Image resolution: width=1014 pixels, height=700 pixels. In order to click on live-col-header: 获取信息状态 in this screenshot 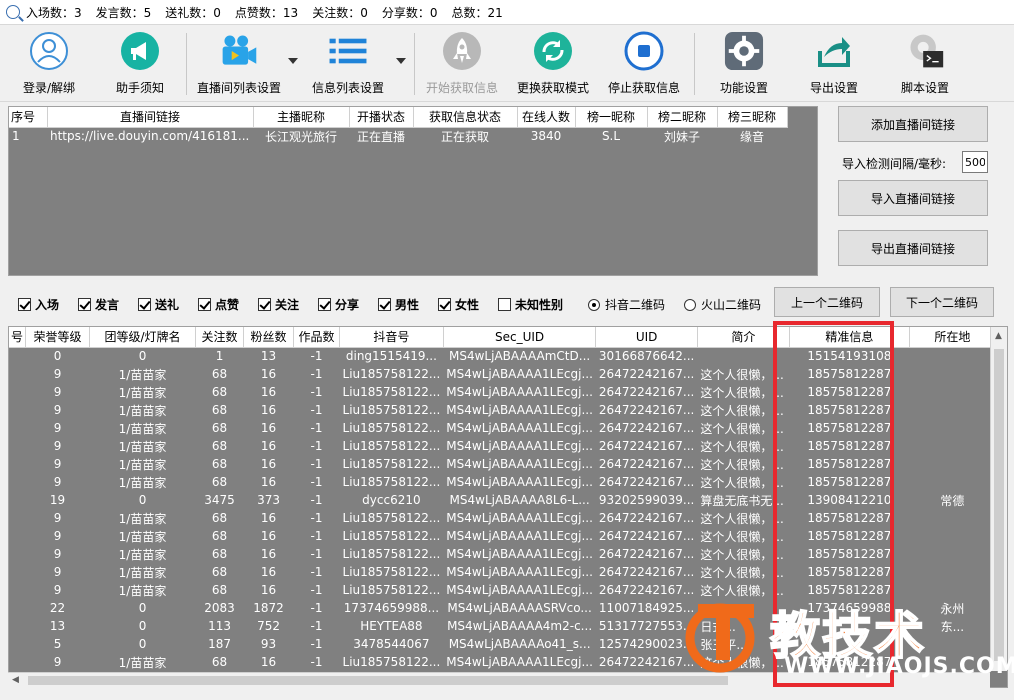, I will do `click(465, 117)`.